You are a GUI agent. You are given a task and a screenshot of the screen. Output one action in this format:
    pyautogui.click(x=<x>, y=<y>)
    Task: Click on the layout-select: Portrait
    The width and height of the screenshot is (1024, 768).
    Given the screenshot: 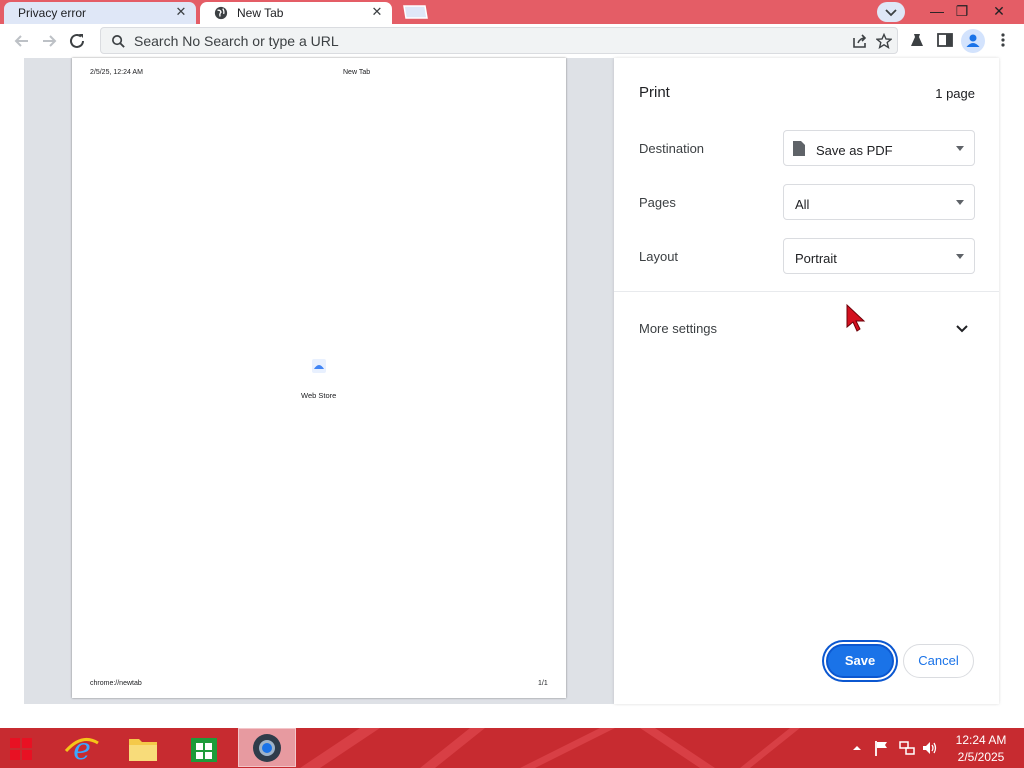 What is the action you would take?
    pyautogui.click(x=879, y=256)
    